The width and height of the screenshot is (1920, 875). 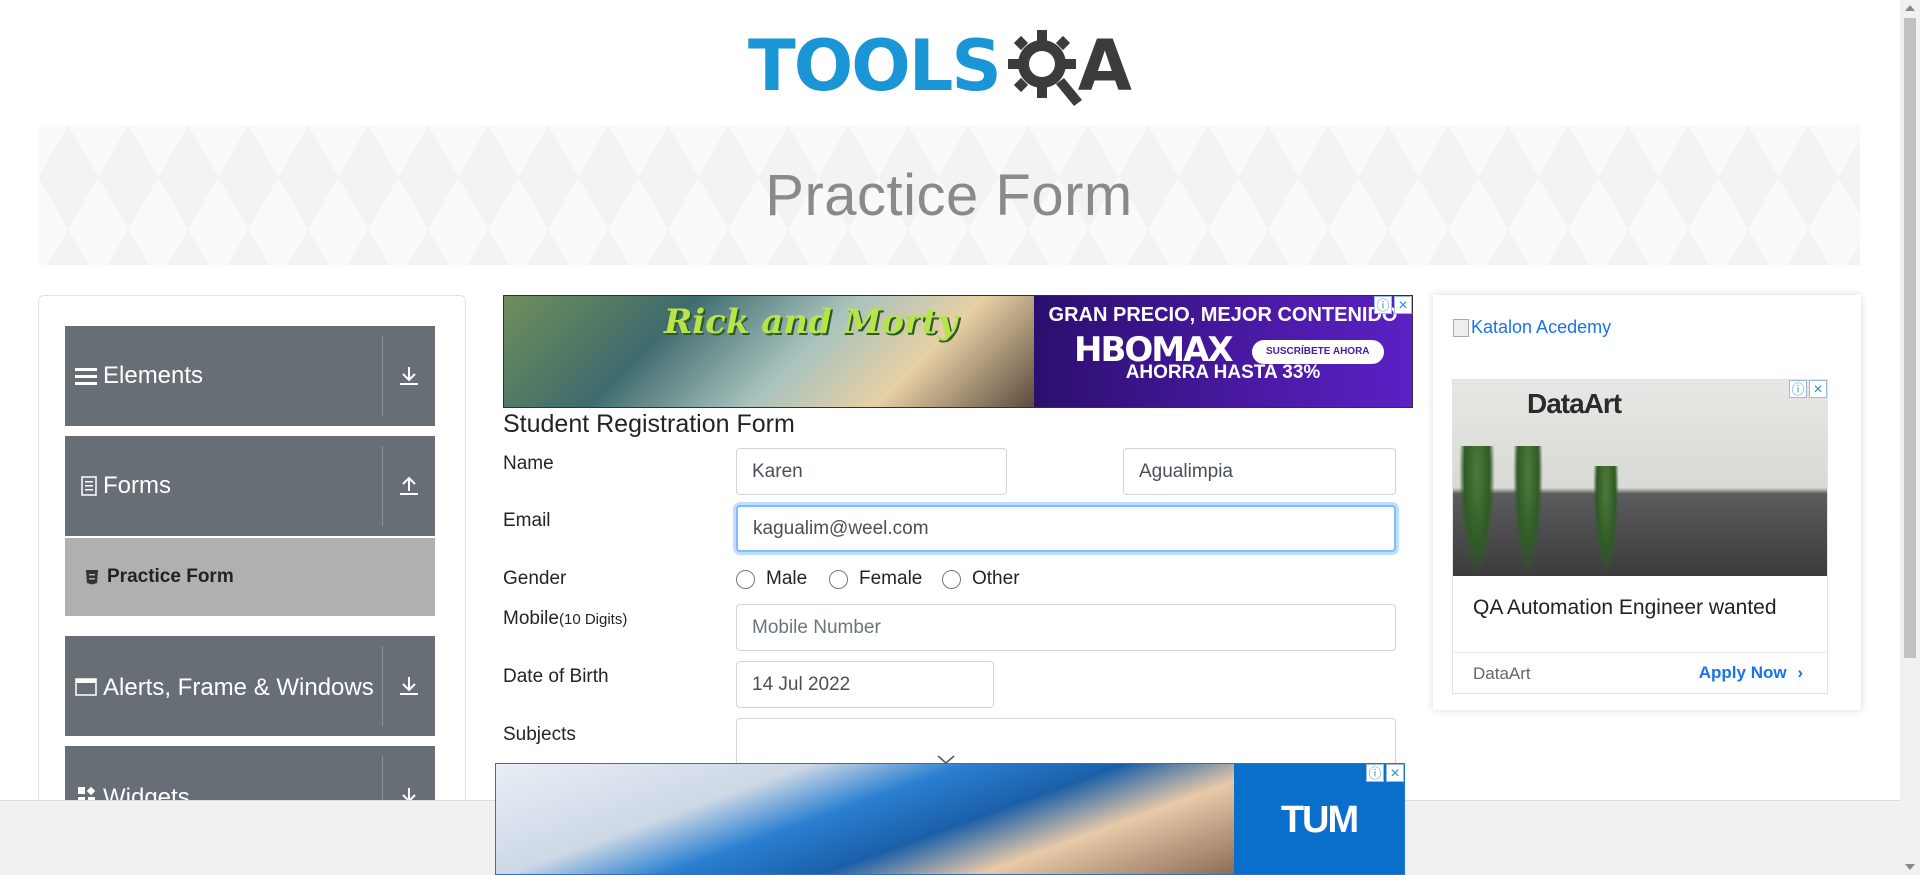 What do you see at coordinates (769, 351) in the screenshot?
I see `ad-image: Rick and Morty` at bounding box center [769, 351].